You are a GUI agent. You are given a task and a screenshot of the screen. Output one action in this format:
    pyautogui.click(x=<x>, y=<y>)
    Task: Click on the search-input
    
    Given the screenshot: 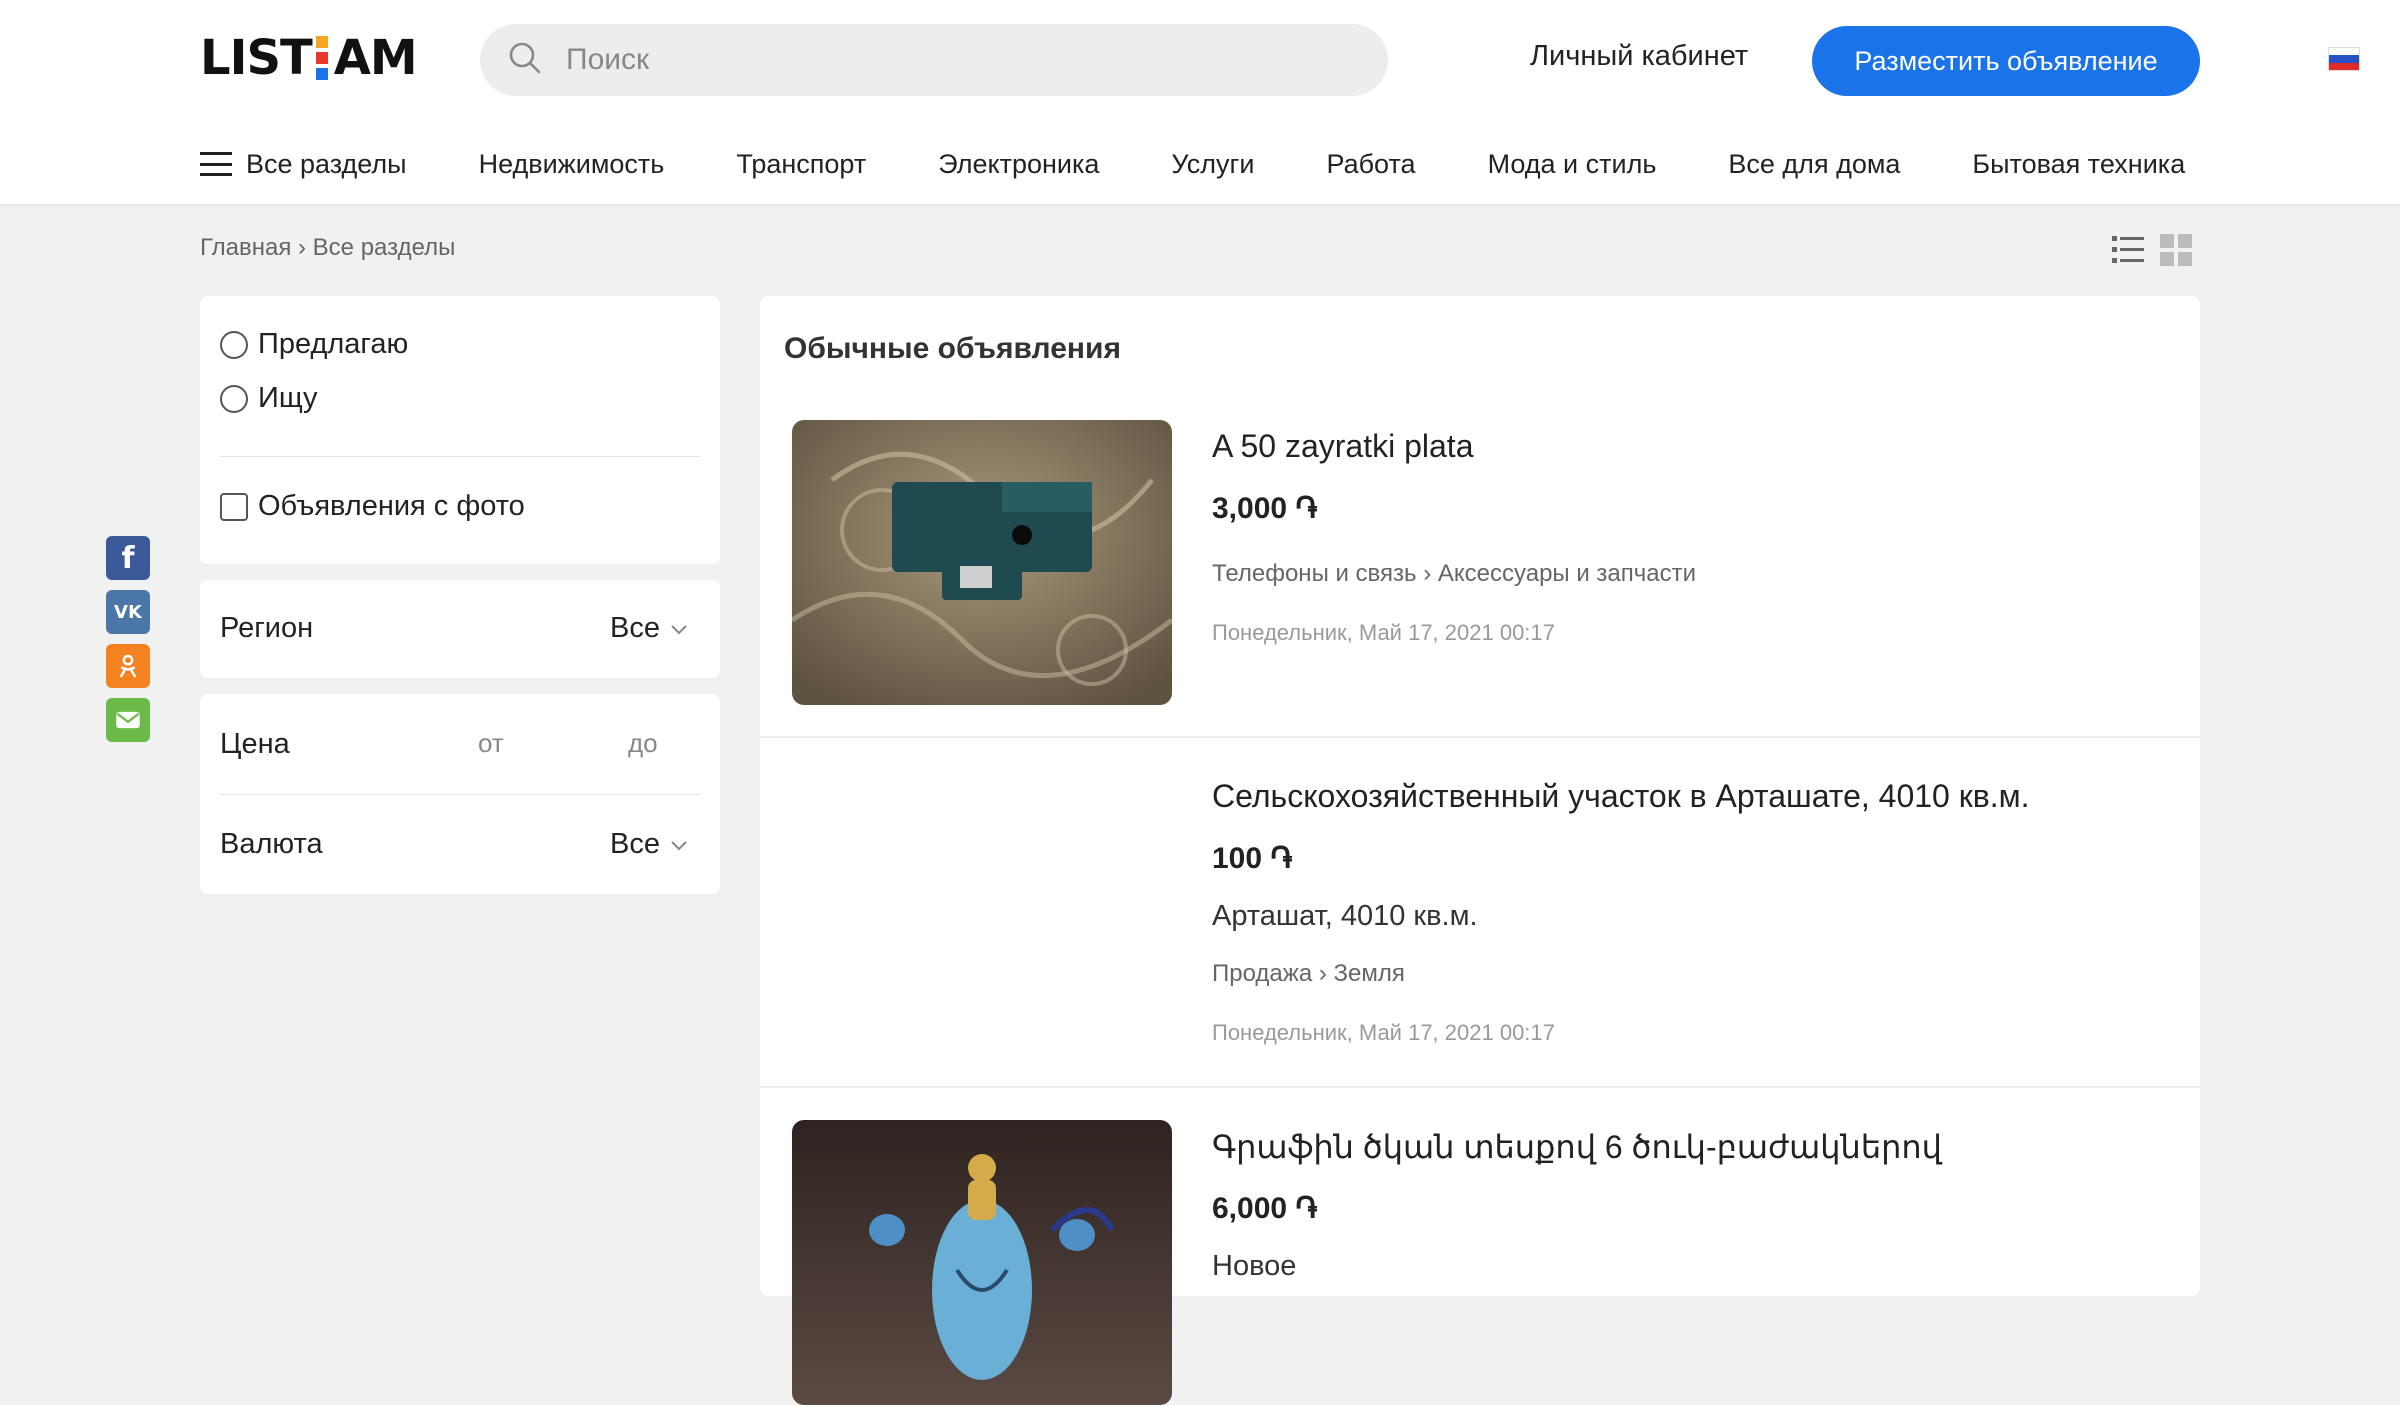 What is the action you would take?
    pyautogui.click(x=946, y=60)
    